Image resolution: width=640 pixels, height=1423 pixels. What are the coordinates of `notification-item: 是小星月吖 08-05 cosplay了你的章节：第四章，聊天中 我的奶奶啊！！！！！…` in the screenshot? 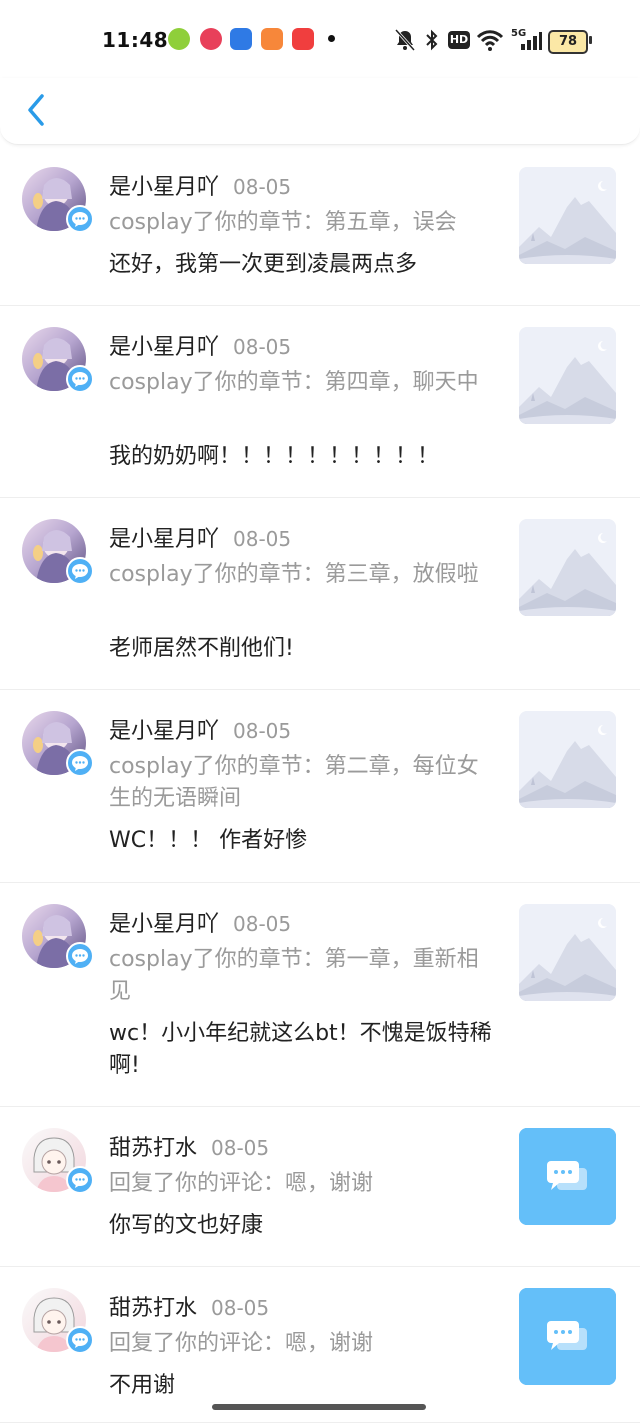 It's located at (320, 401).